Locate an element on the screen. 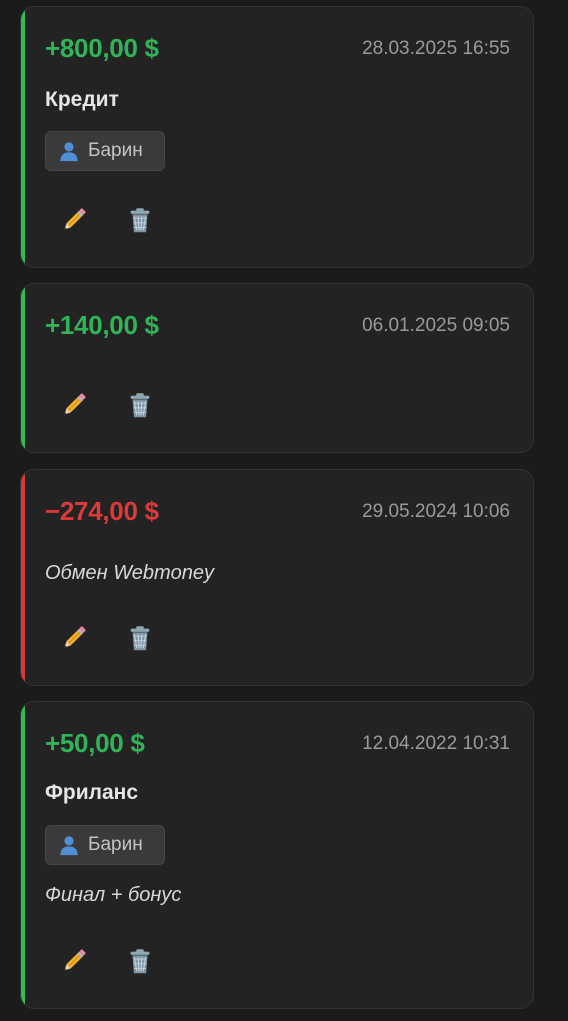 Image resolution: width=568 pixels, height=1021 pixels. transaction-category: Фриланс is located at coordinates (92, 792).